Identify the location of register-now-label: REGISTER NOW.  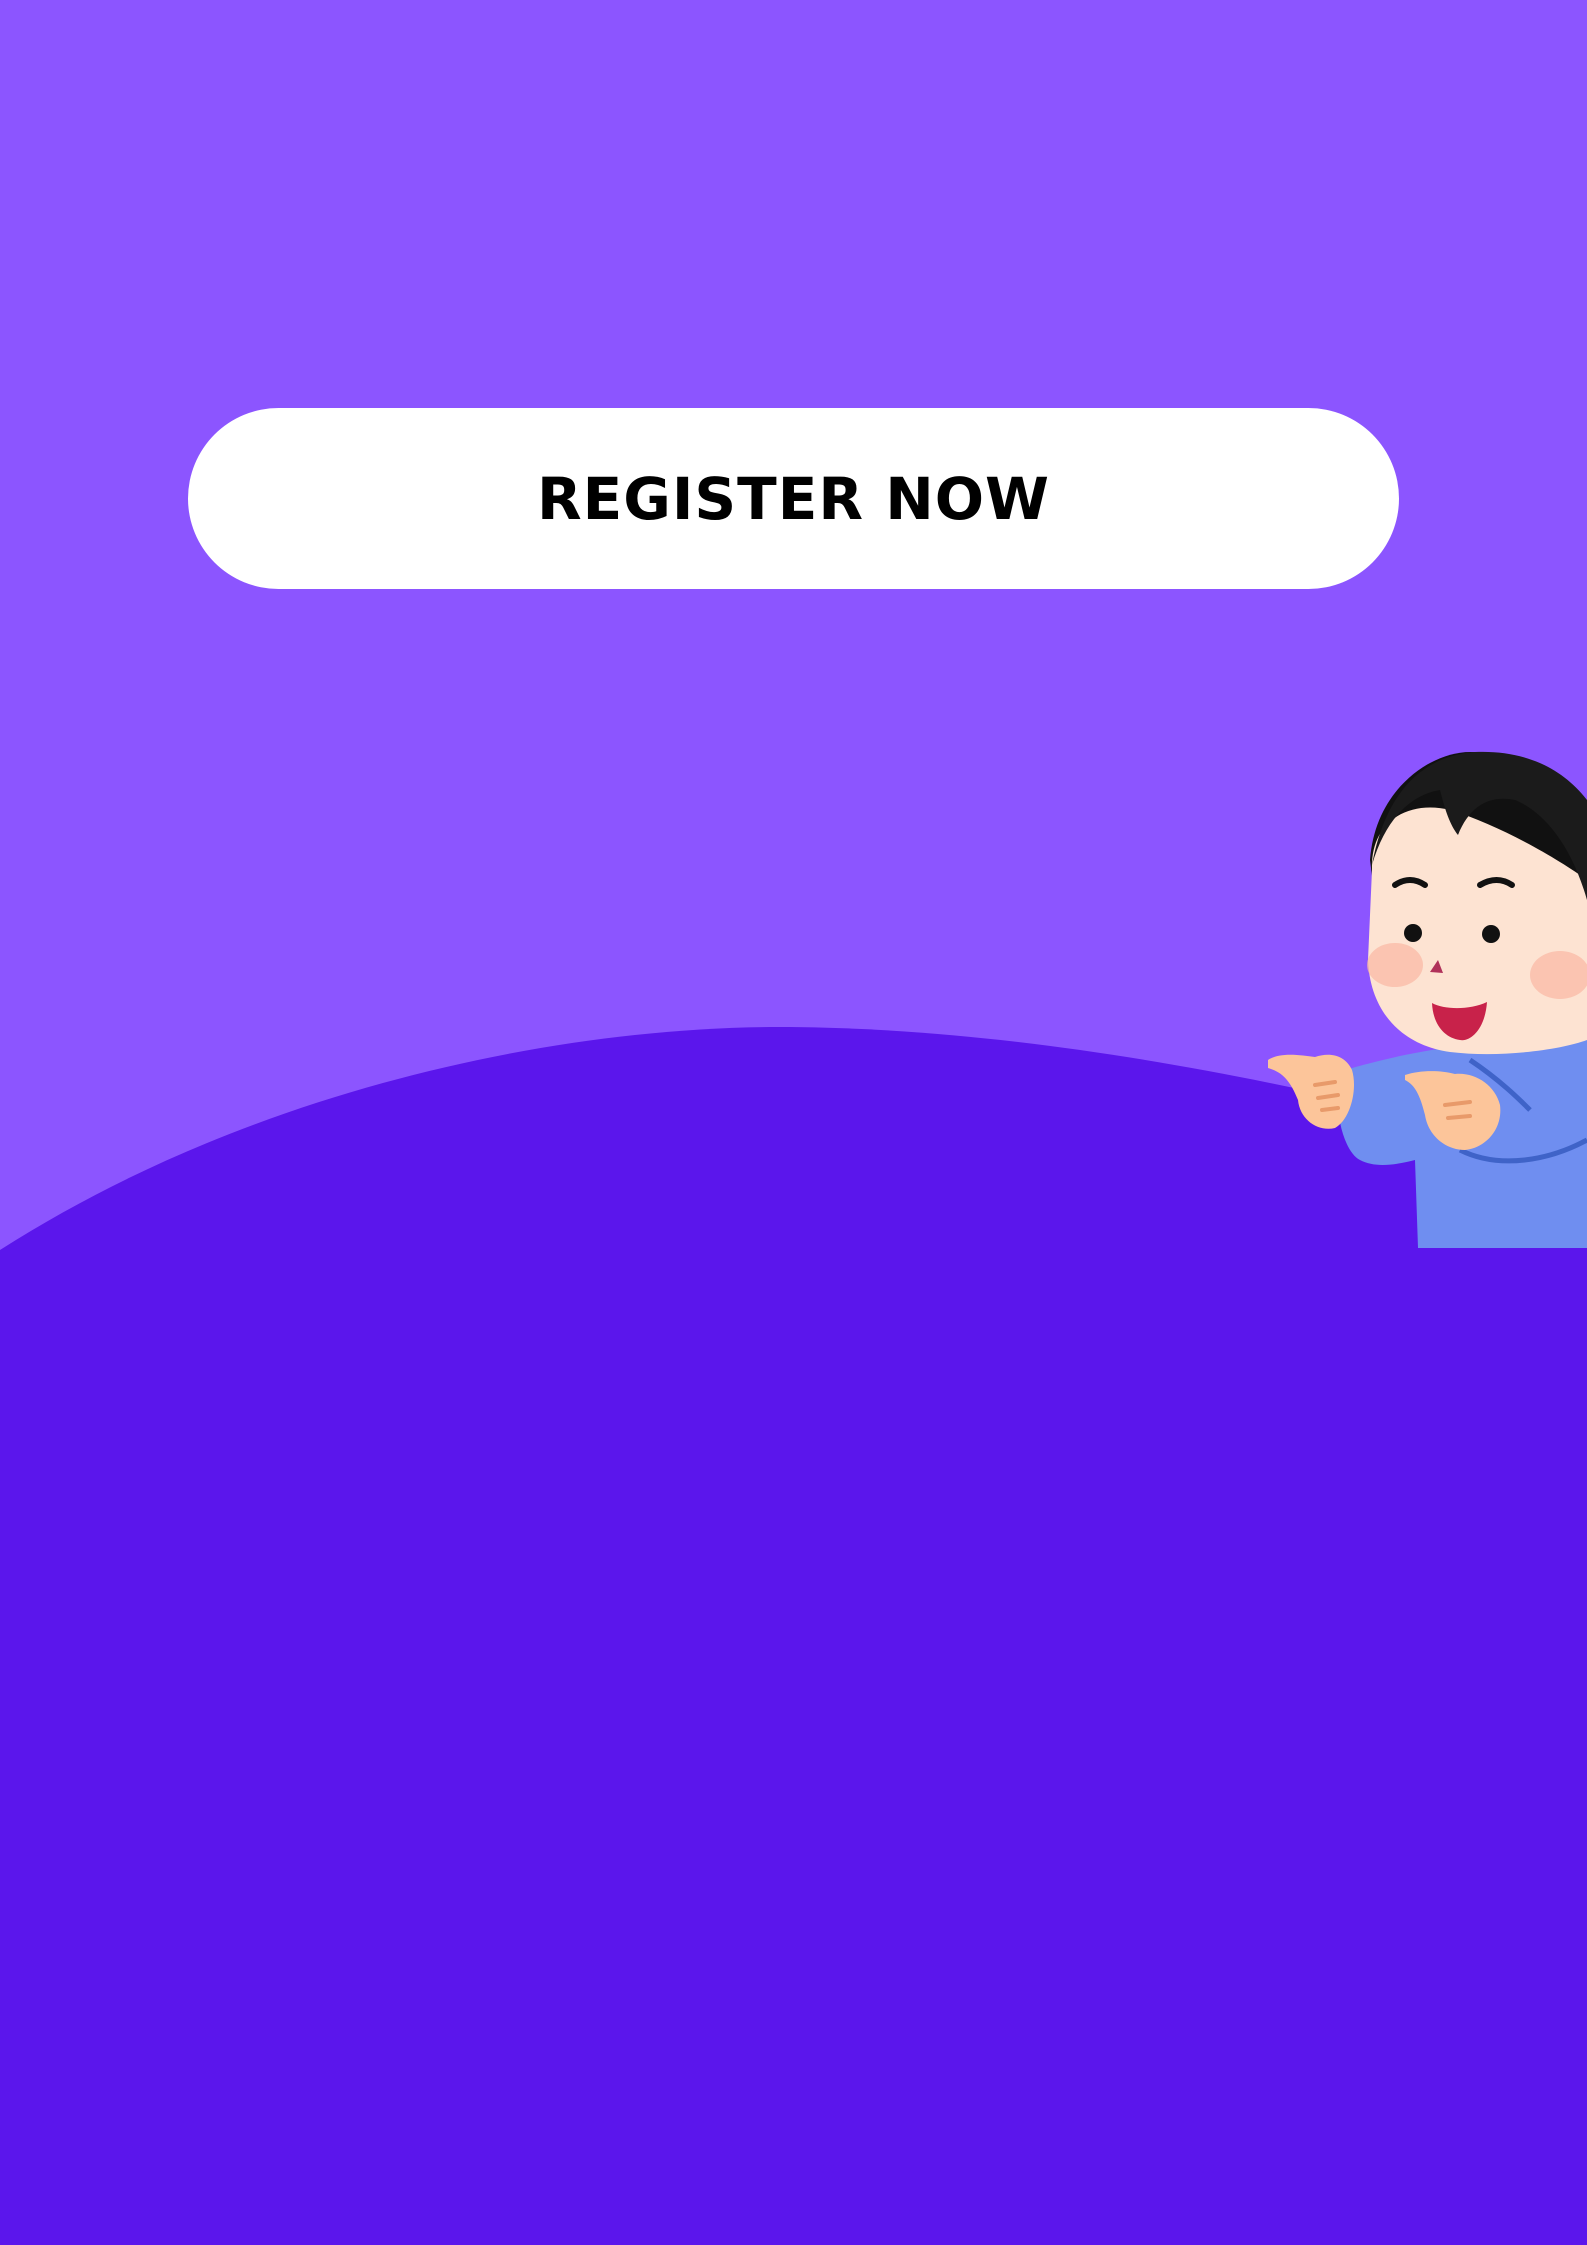
(793, 498).